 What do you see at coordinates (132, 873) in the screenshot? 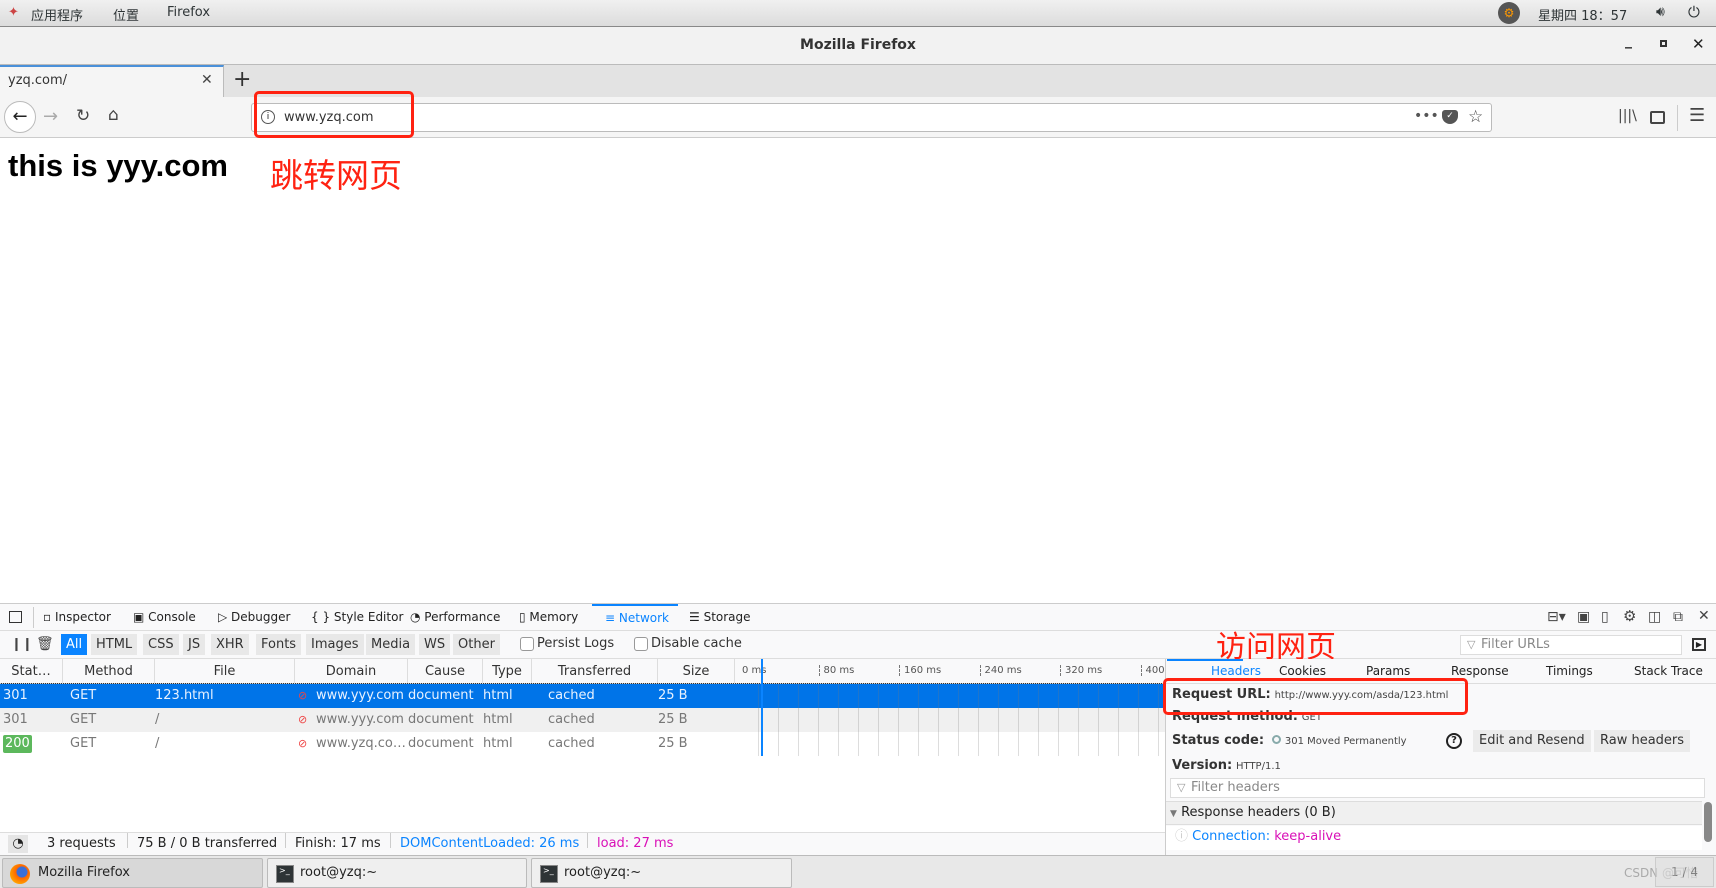
I see `taskbar-item-firefox: Mozilla Firefox` at bounding box center [132, 873].